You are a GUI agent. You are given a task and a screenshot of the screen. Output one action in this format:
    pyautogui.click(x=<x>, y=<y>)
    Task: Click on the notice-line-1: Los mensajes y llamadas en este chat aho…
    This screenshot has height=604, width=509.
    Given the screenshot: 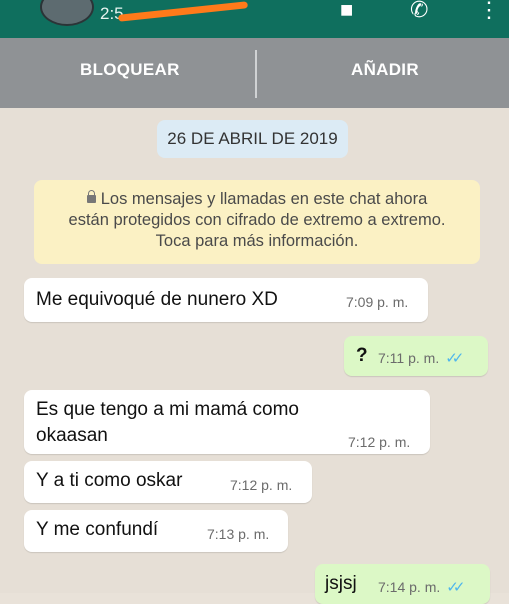 What is the action you would take?
    pyautogui.click(x=264, y=199)
    